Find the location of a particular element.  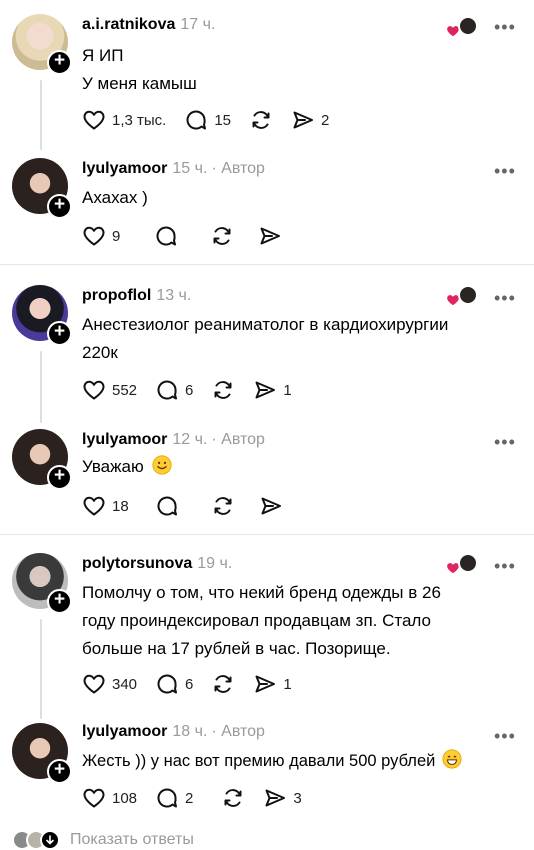

timestamp: 19 ч. is located at coordinates (215, 563).